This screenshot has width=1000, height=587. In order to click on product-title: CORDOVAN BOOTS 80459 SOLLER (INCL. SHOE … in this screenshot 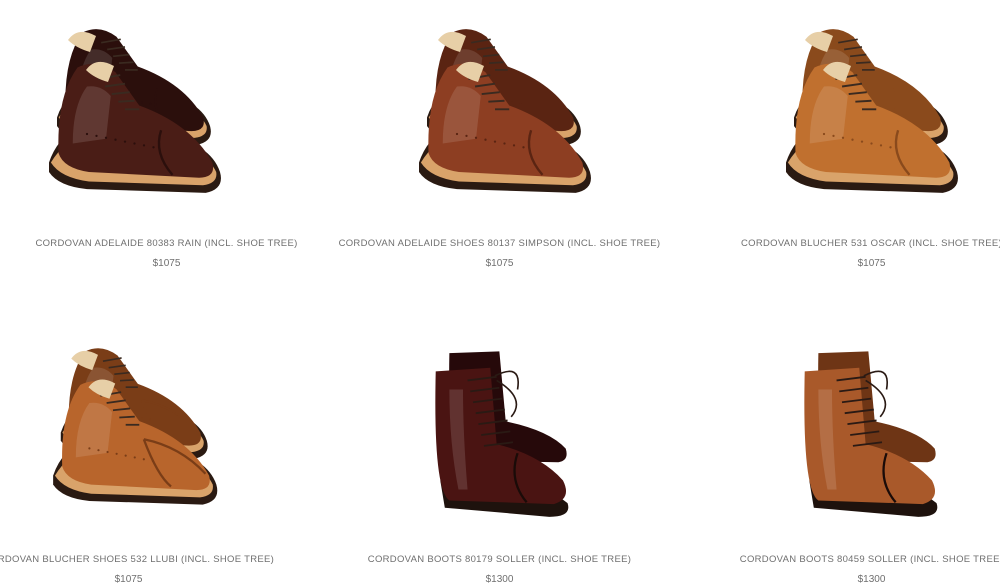, I will do `click(852, 559)`.